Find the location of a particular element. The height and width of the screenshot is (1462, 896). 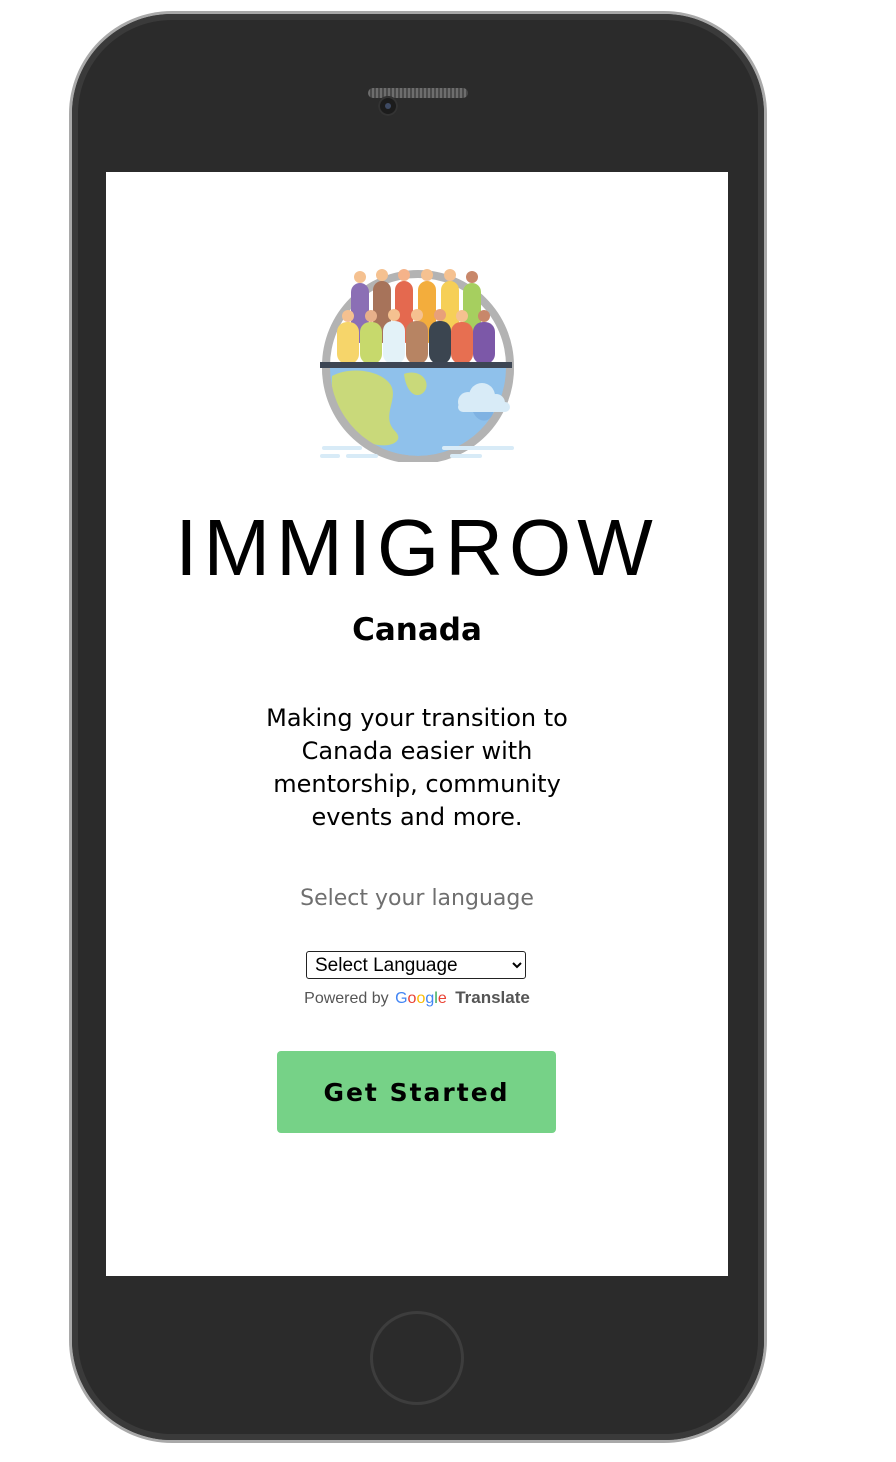

powered-by-google-translate: Powered by Google Translate is located at coordinates (417, 998).